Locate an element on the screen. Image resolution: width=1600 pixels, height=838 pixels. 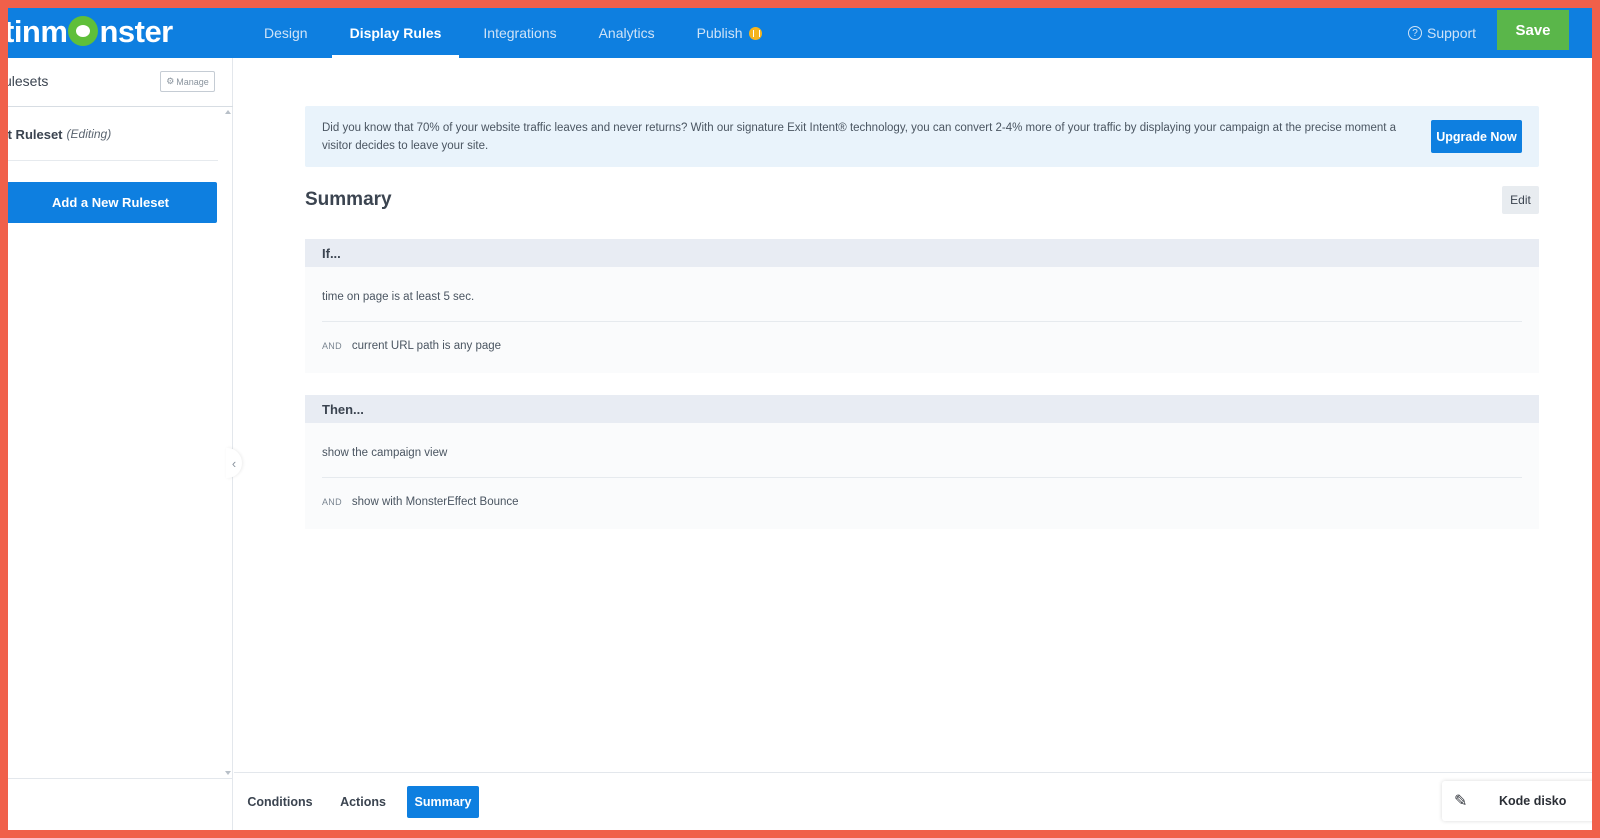
nav-publish: Publish is located at coordinates (729, 33).